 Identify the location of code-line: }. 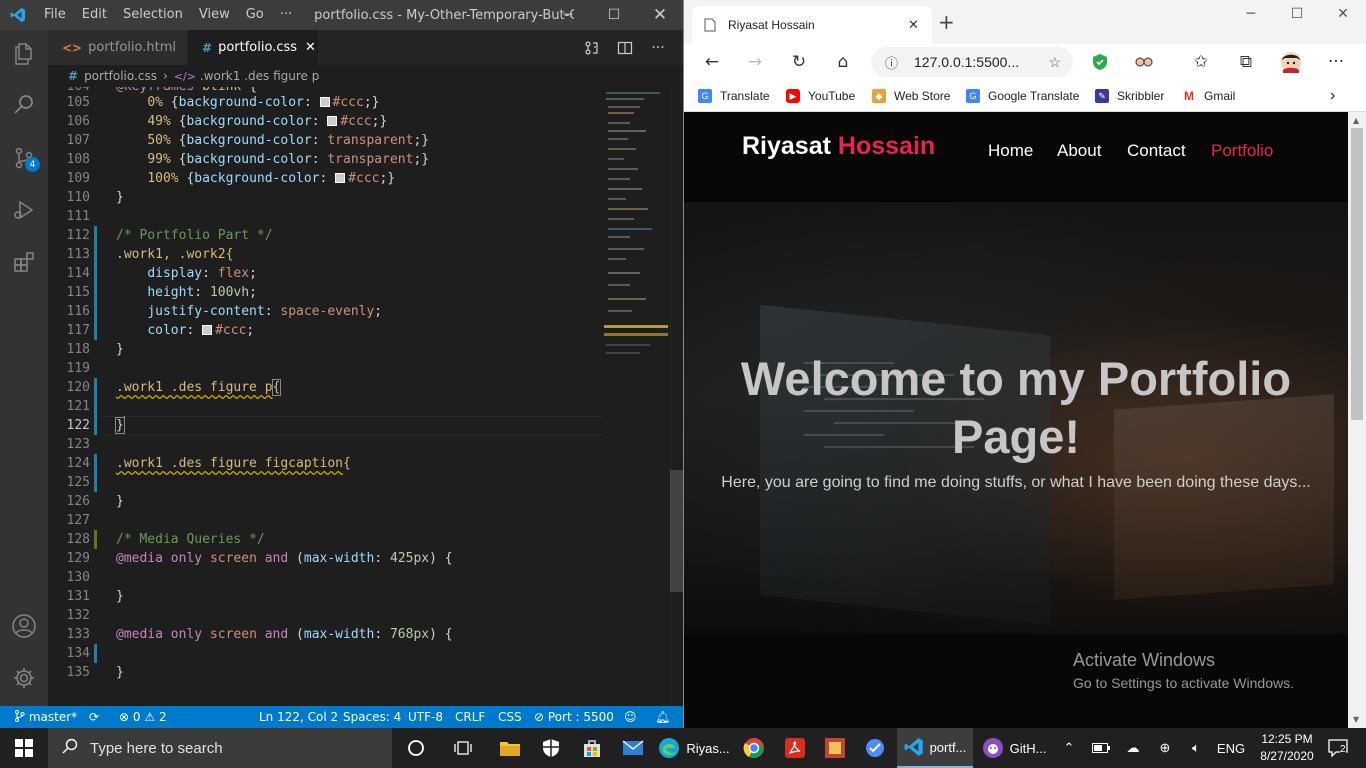
(120, 425).